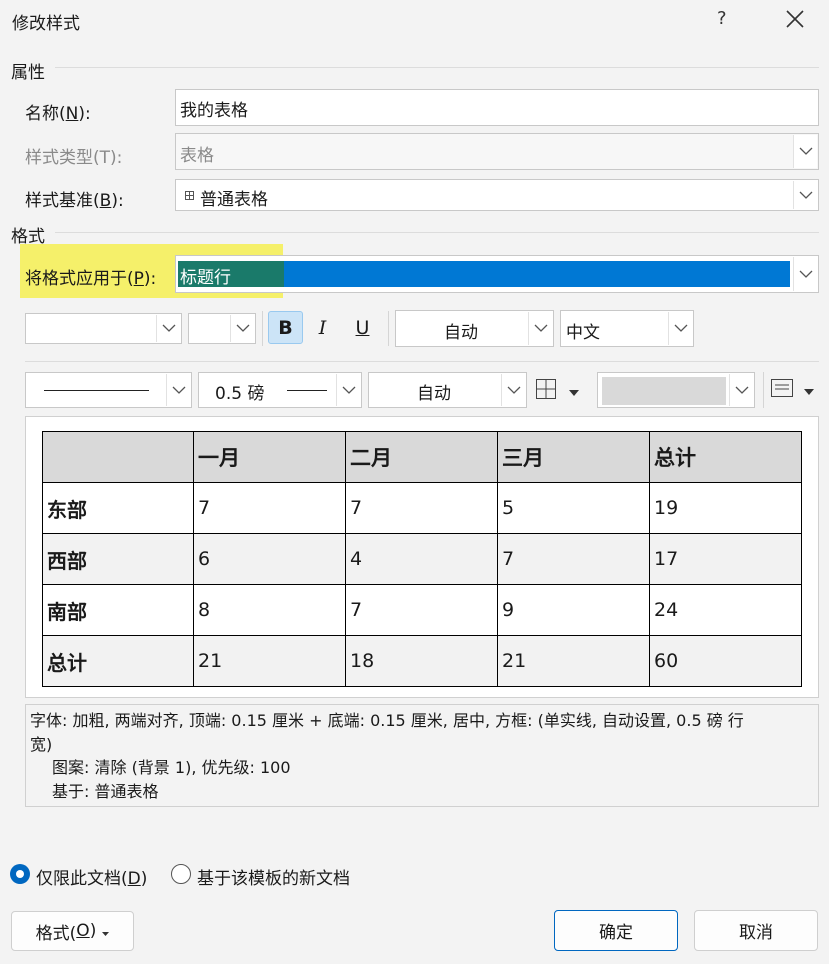  Describe the element at coordinates (91, 279) in the screenshot. I see `apply-to-label: 将格式应用于(P):` at that location.